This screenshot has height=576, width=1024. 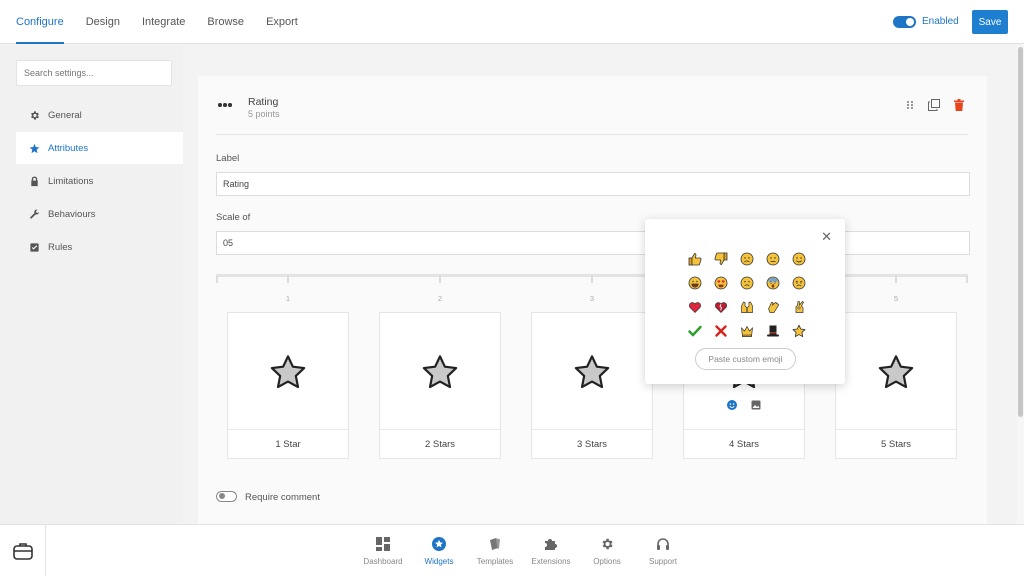 What do you see at coordinates (721, 307) in the screenshot?
I see `broken-heart-icon` at bounding box center [721, 307].